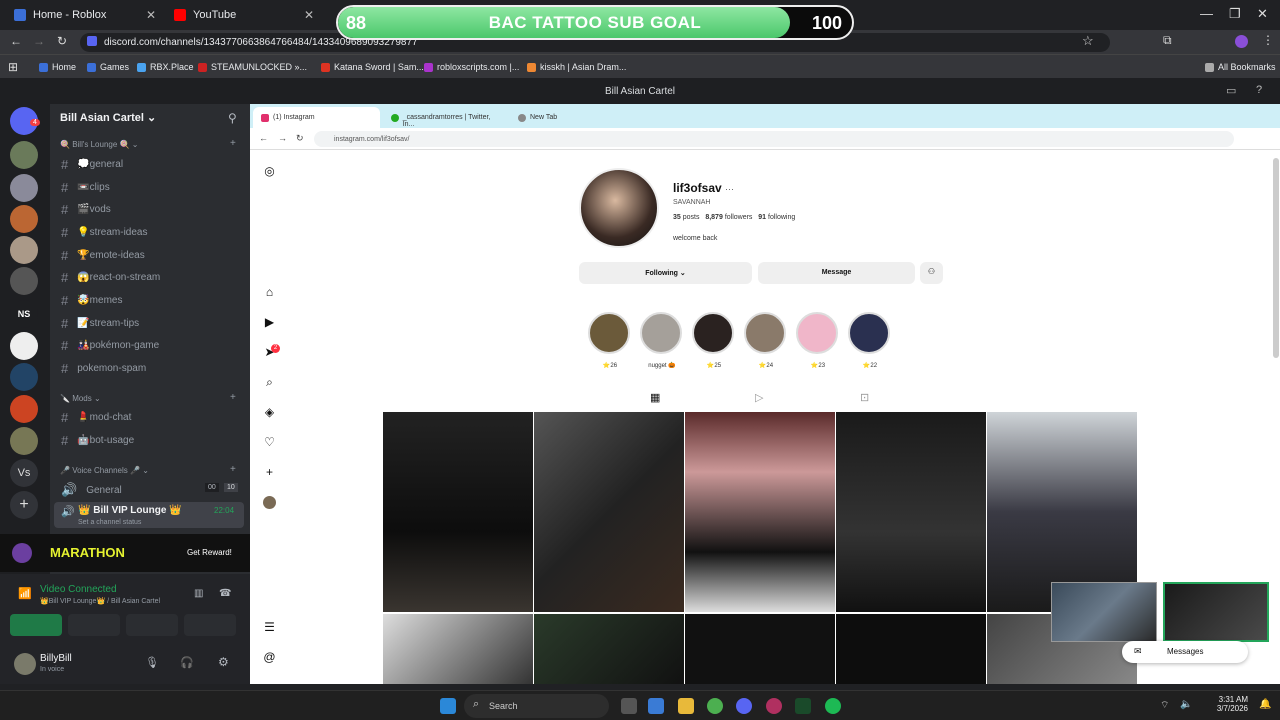  I want to click on heart-icon: ♡, so click(269, 442).